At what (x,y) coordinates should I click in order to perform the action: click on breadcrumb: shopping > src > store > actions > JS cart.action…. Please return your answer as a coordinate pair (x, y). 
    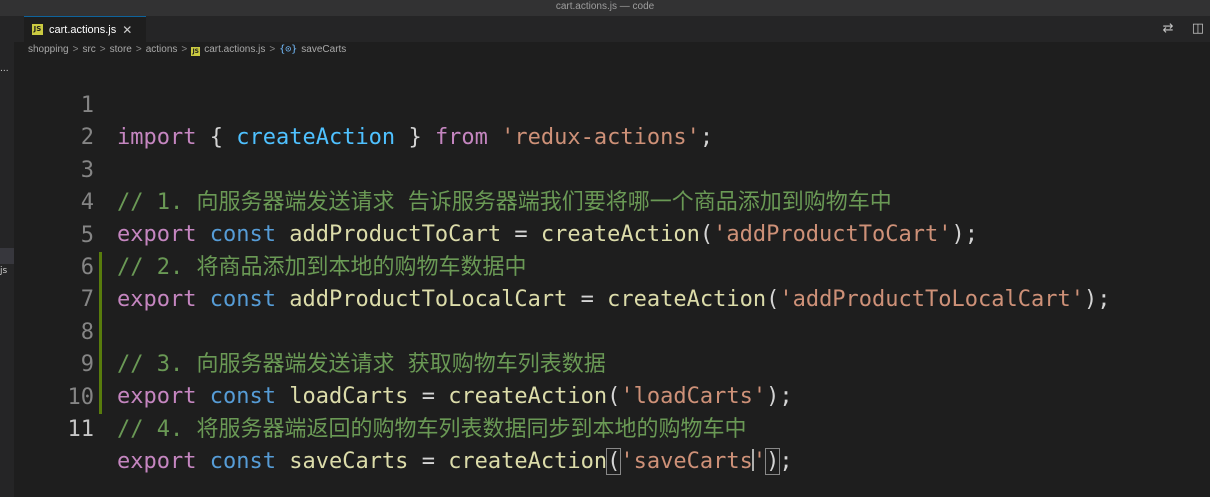
    Looking at the image, I should click on (187, 50).